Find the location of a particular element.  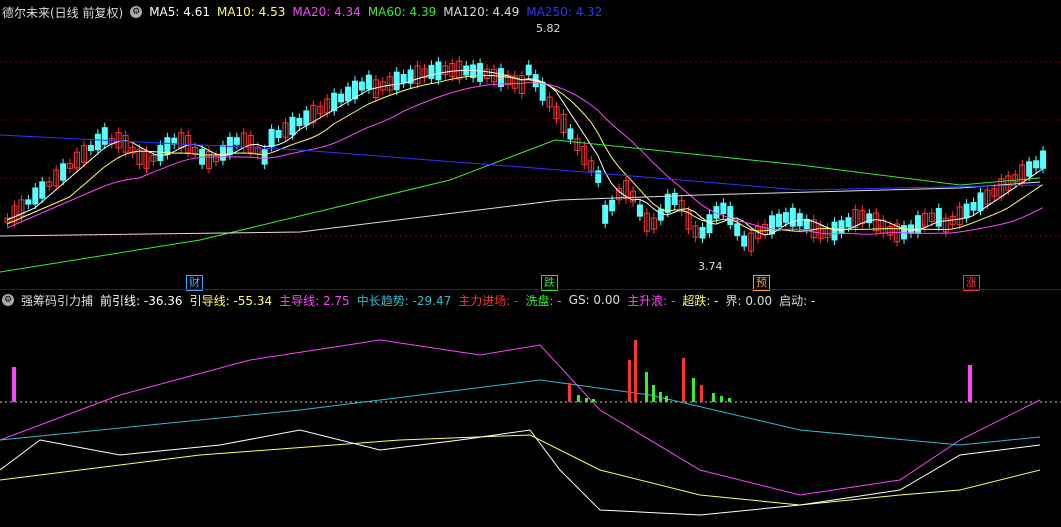

ma5-label: MA5: 4.61 is located at coordinates (179, 12).